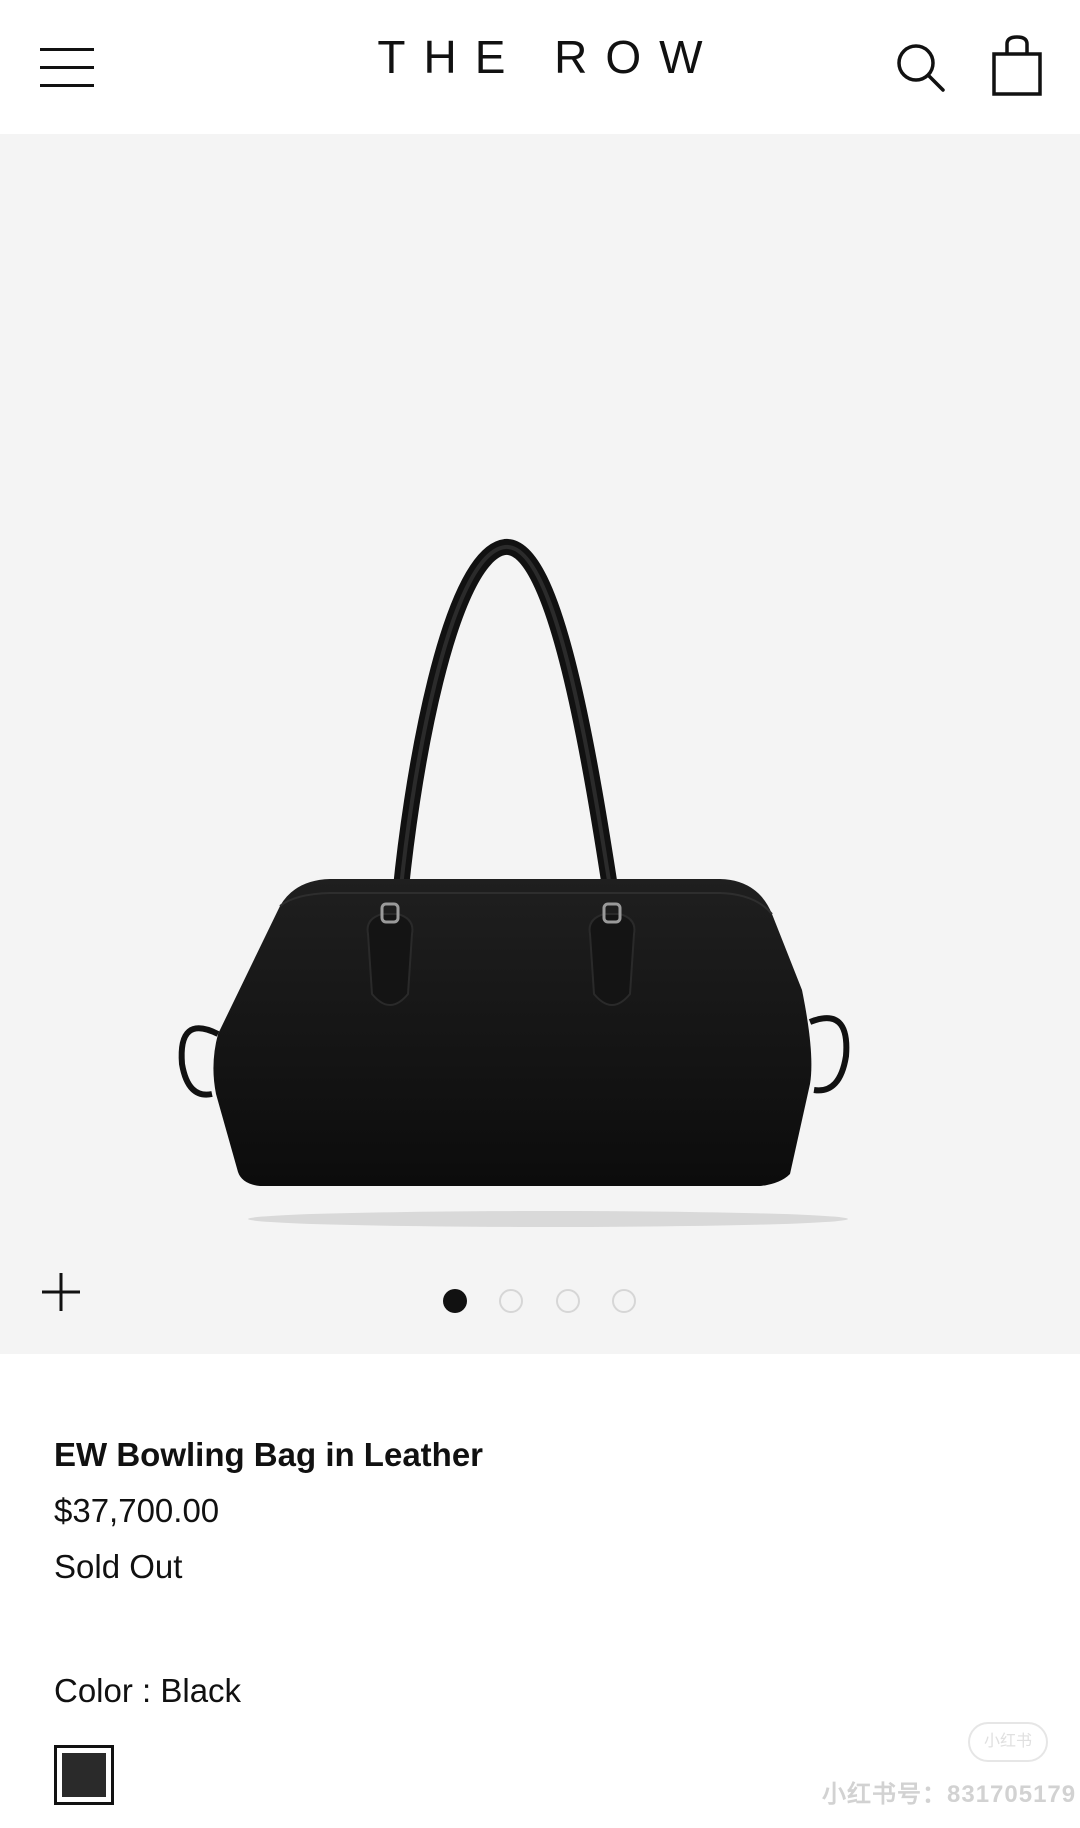 The width and height of the screenshot is (1080, 1828). I want to click on watermark-logo: 小红书, so click(1008, 1742).